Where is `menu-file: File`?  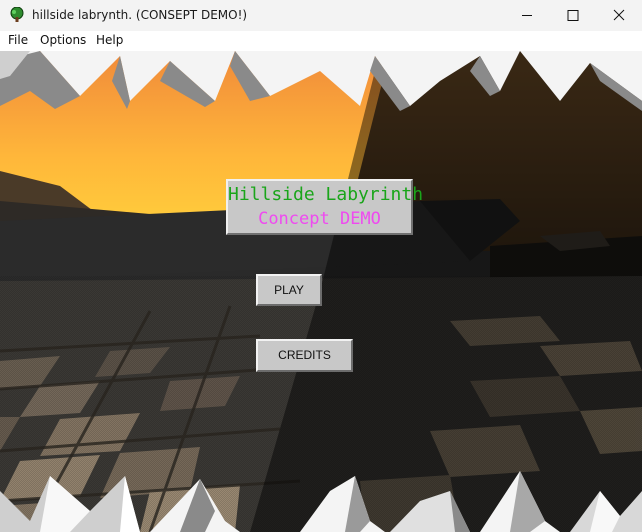
menu-file: File is located at coordinates (18, 40).